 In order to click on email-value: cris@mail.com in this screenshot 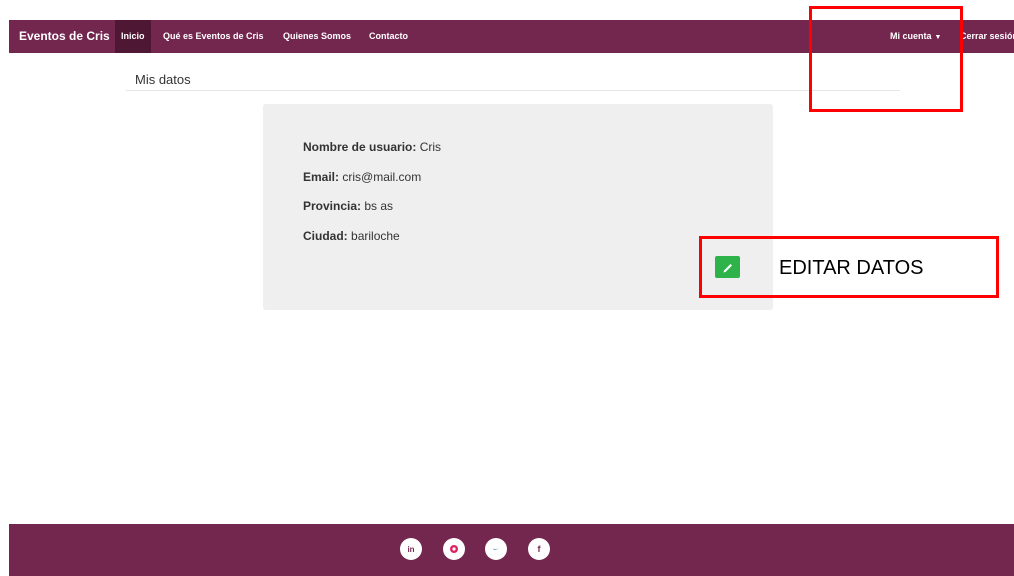, I will do `click(382, 177)`.